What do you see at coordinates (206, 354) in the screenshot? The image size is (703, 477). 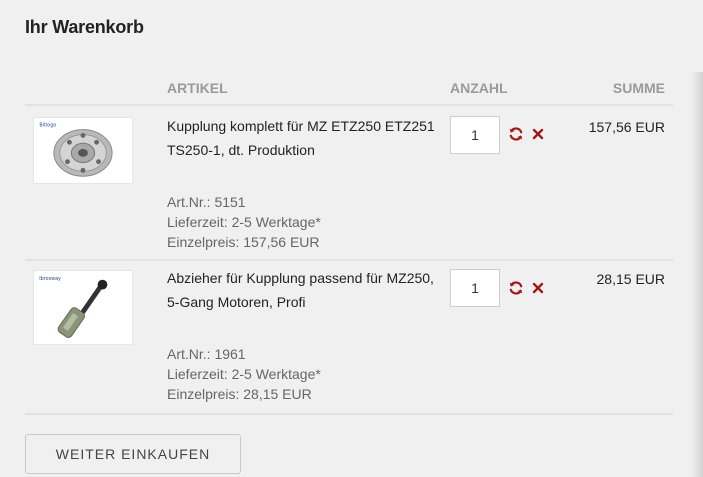 I see `article-number: Art.Nr.: 1961` at bounding box center [206, 354].